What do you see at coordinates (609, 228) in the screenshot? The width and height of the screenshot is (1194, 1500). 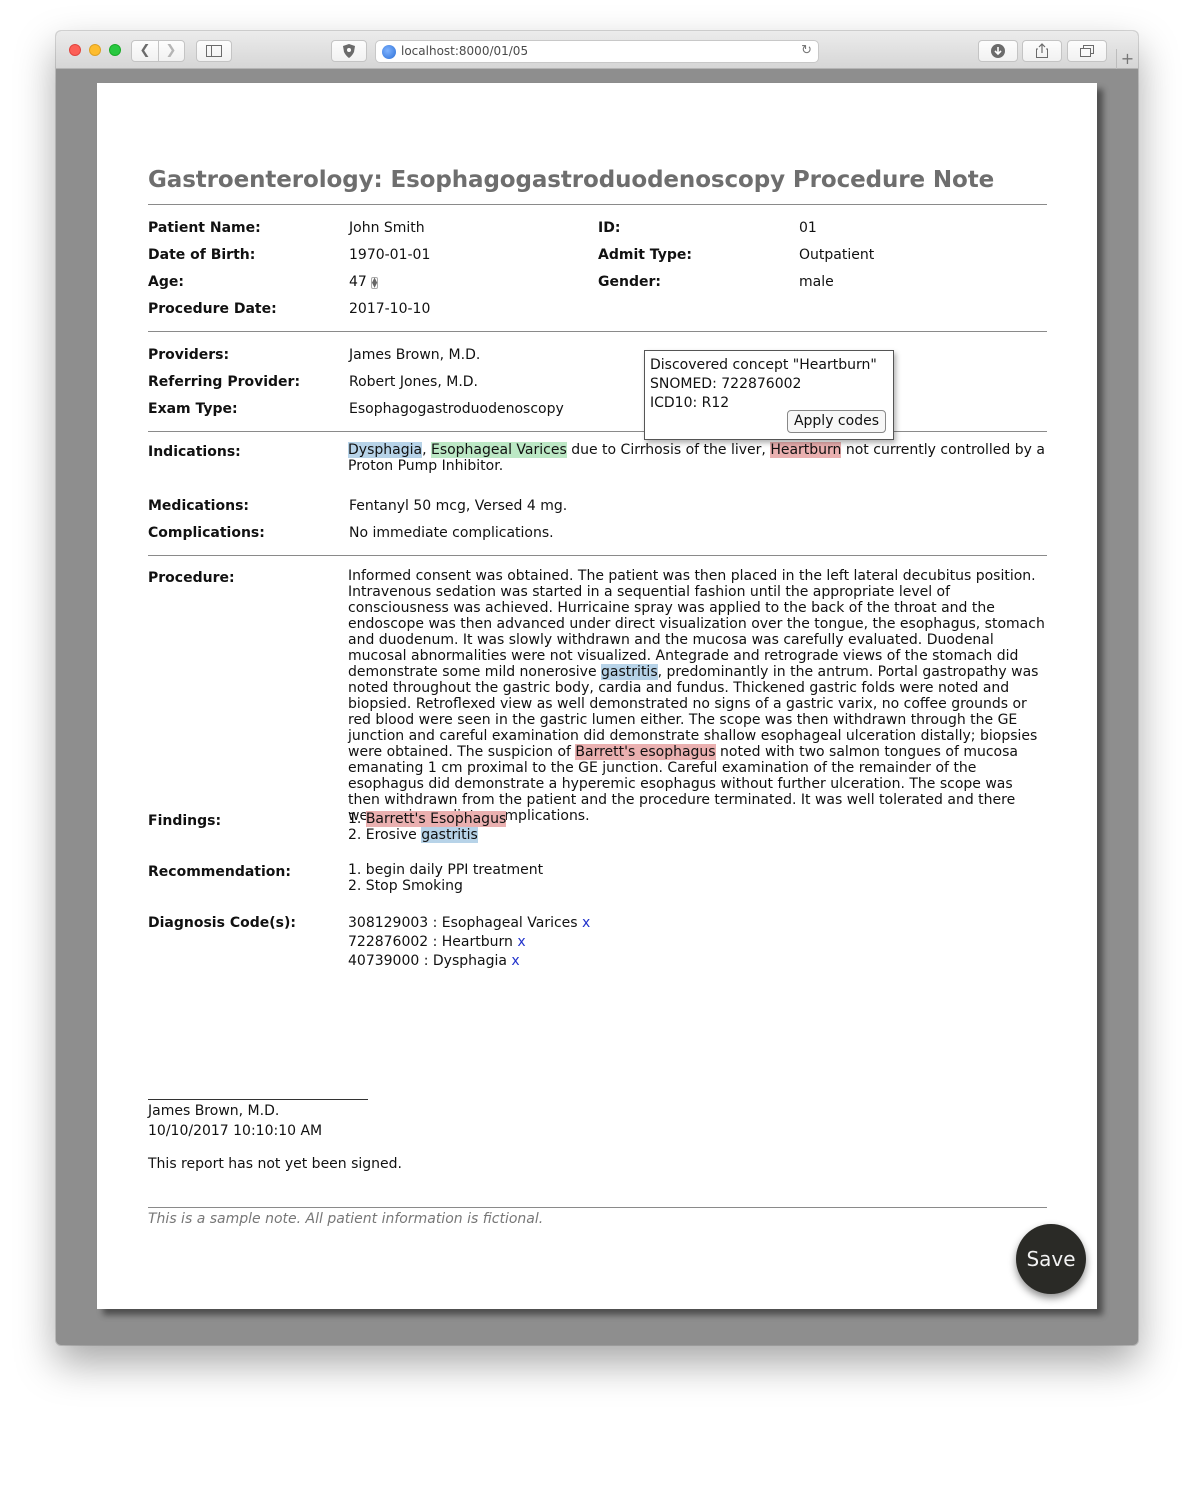 I see `id-label: ID:` at bounding box center [609, 228].